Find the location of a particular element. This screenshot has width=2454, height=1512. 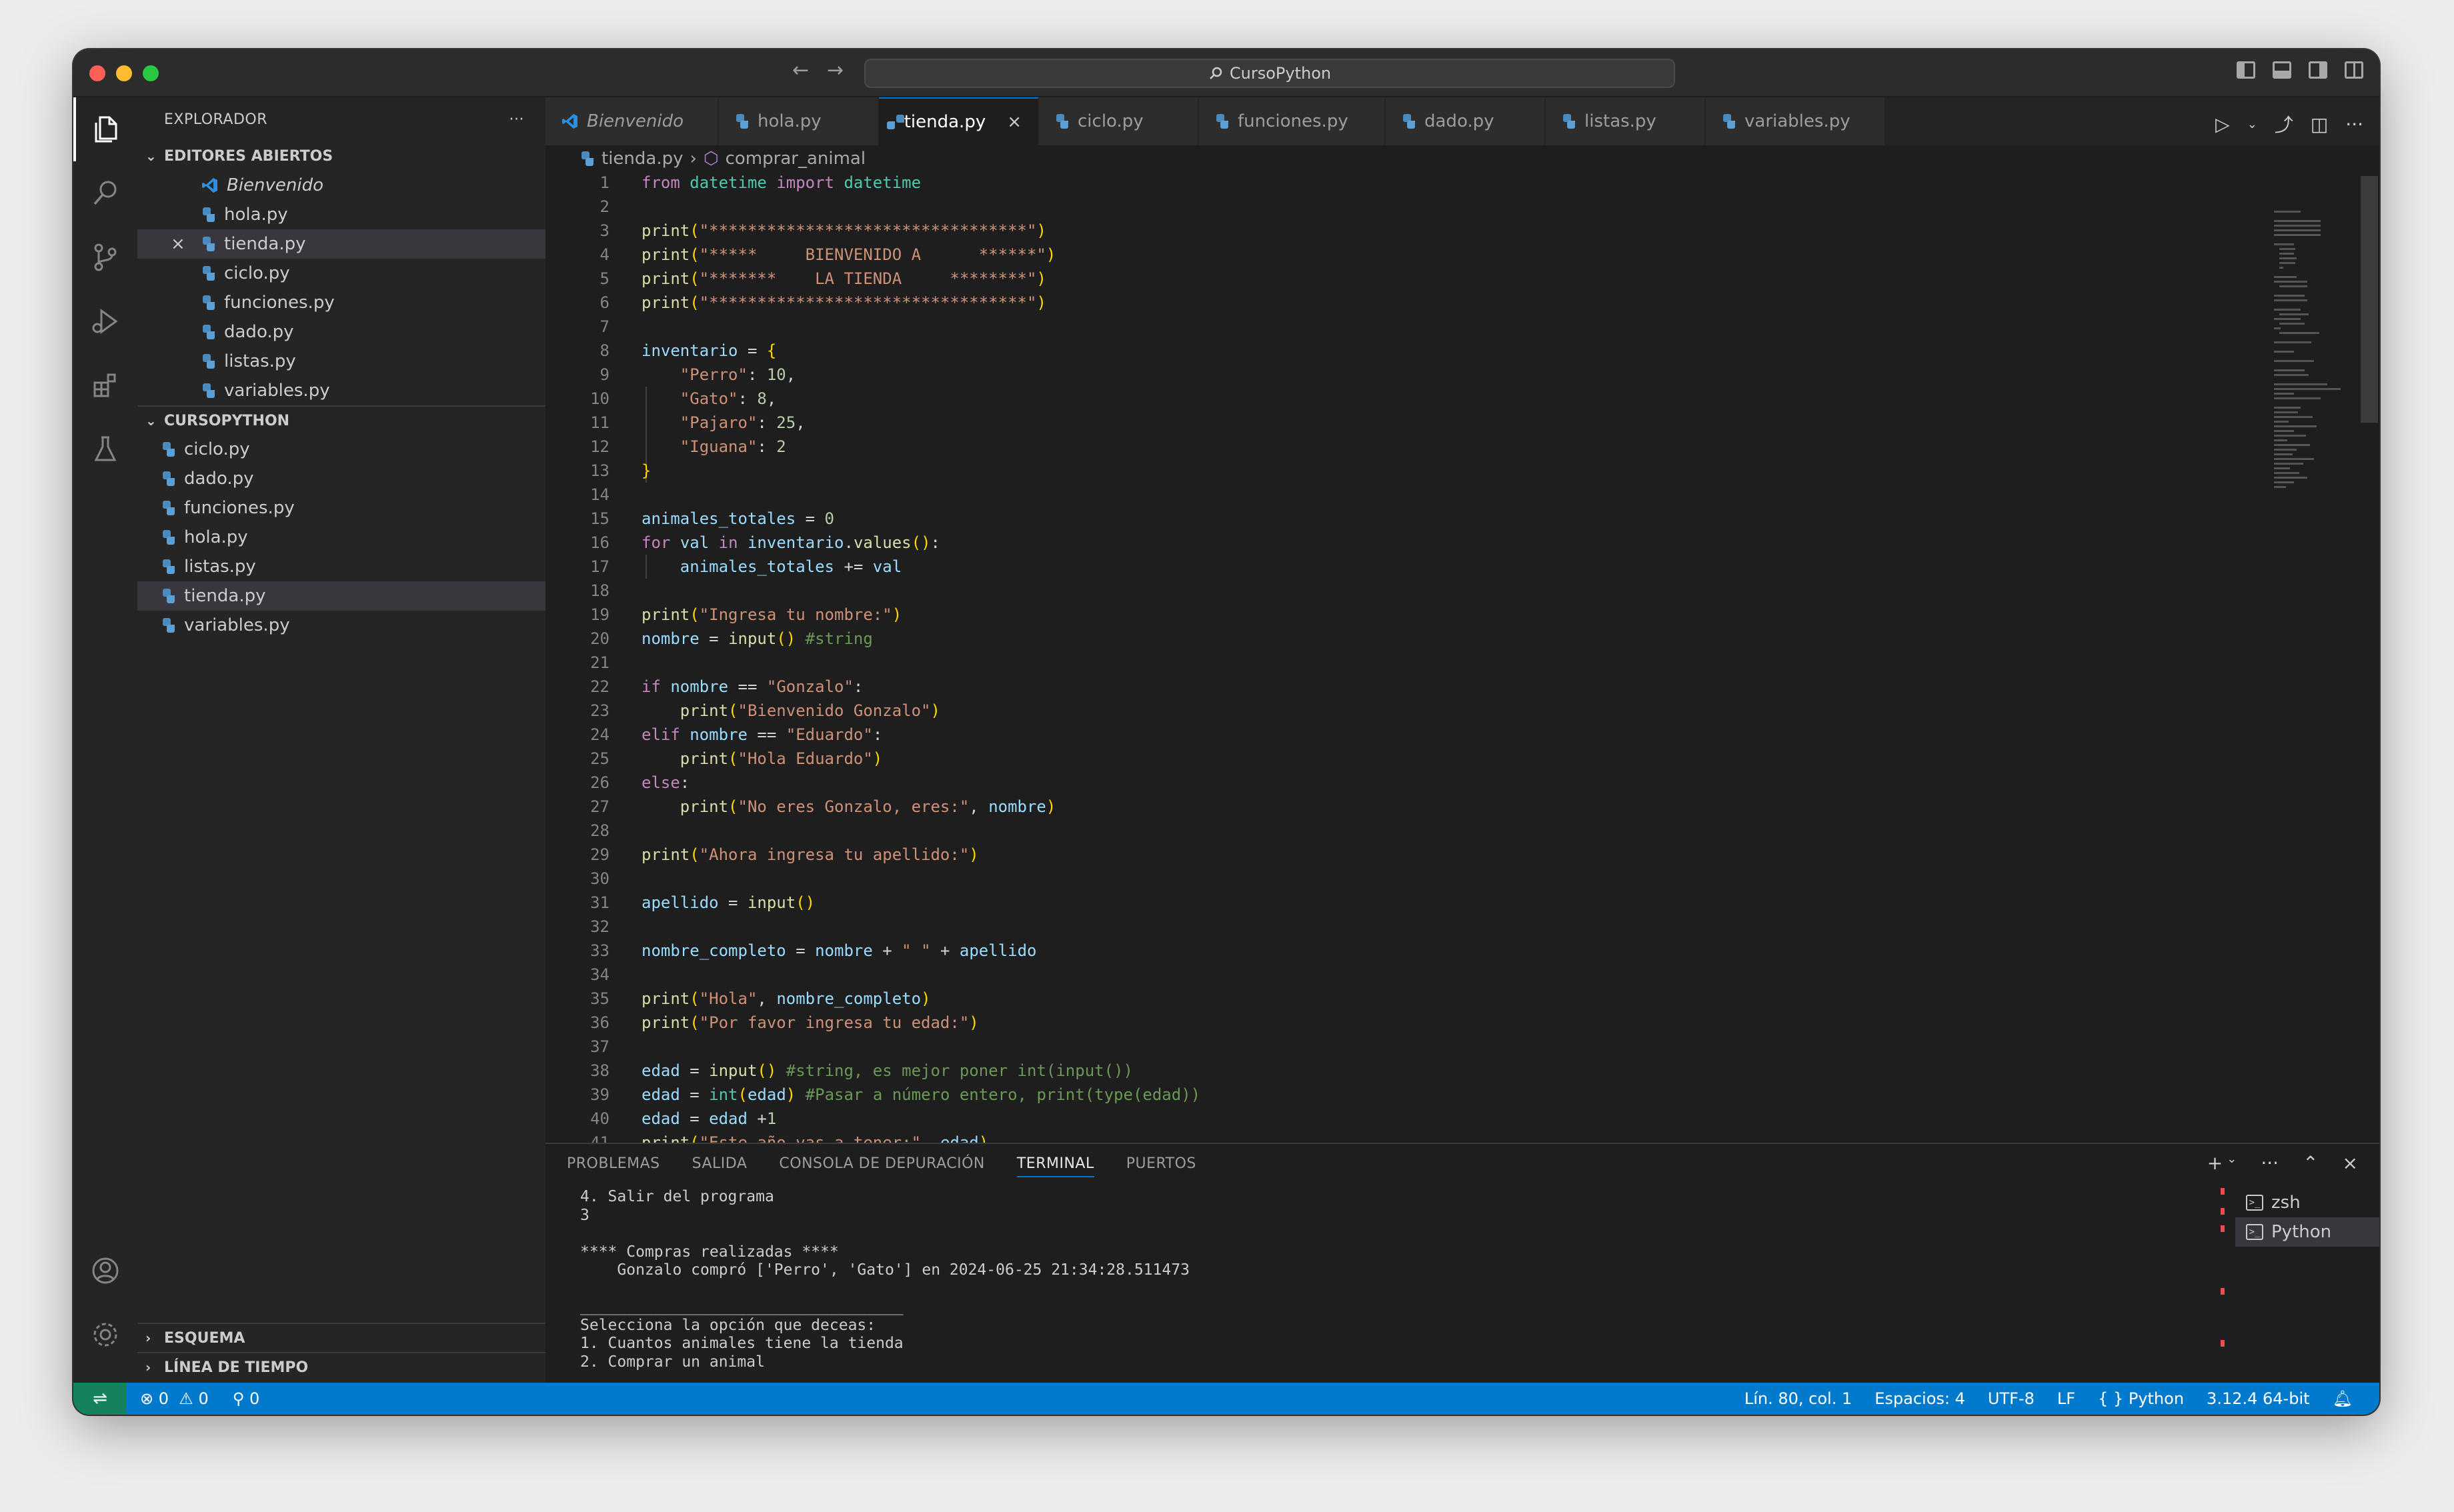

open-editor-tienda: × tienda.py is located at coordinates (341, 244).